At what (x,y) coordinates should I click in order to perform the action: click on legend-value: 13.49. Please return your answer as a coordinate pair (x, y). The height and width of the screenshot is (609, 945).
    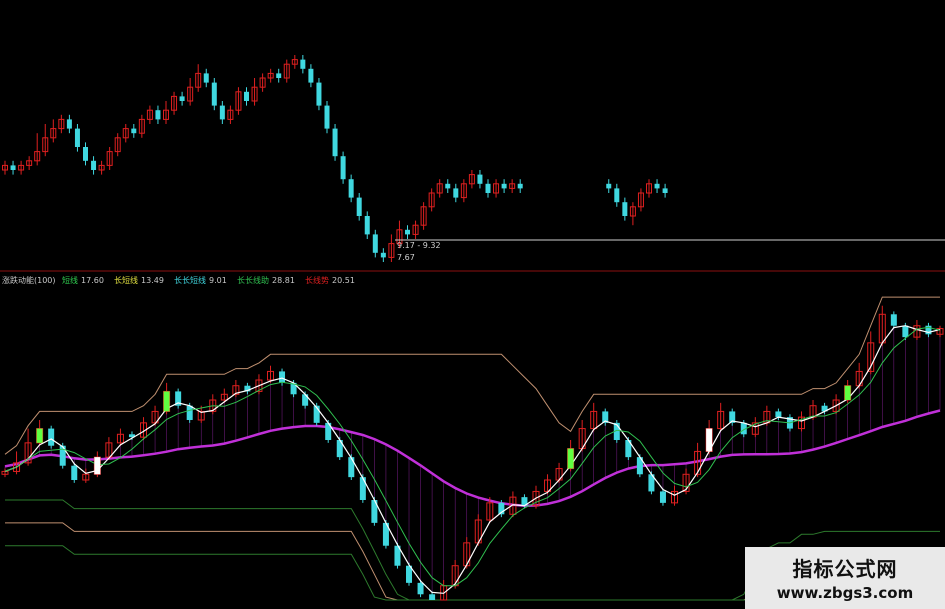
    Looking at the image, I should click on (152, 280).